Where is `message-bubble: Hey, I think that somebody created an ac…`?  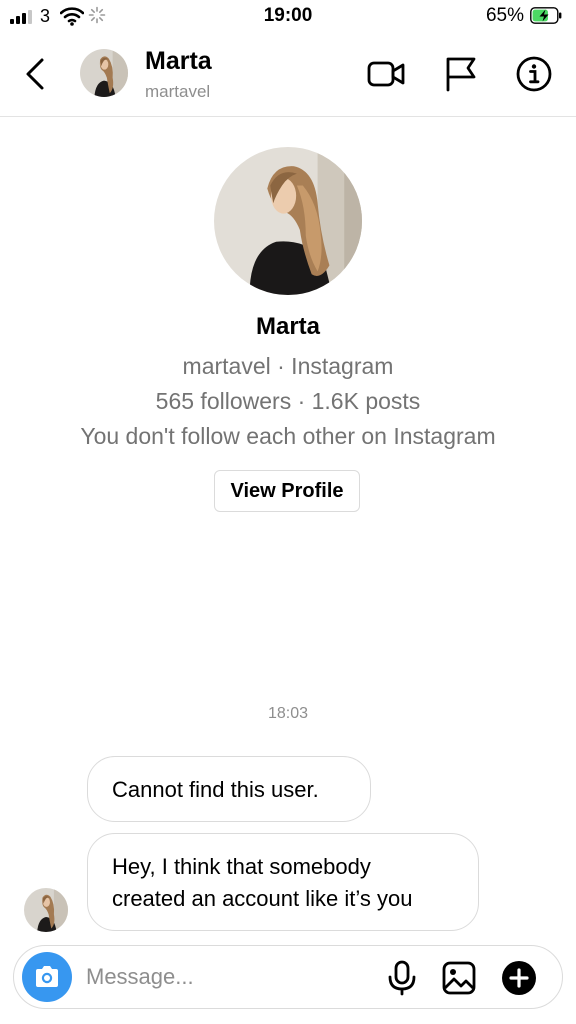 message-bubble: Hey, I think that somebody created an ac… is located at coordinates (283, 882).